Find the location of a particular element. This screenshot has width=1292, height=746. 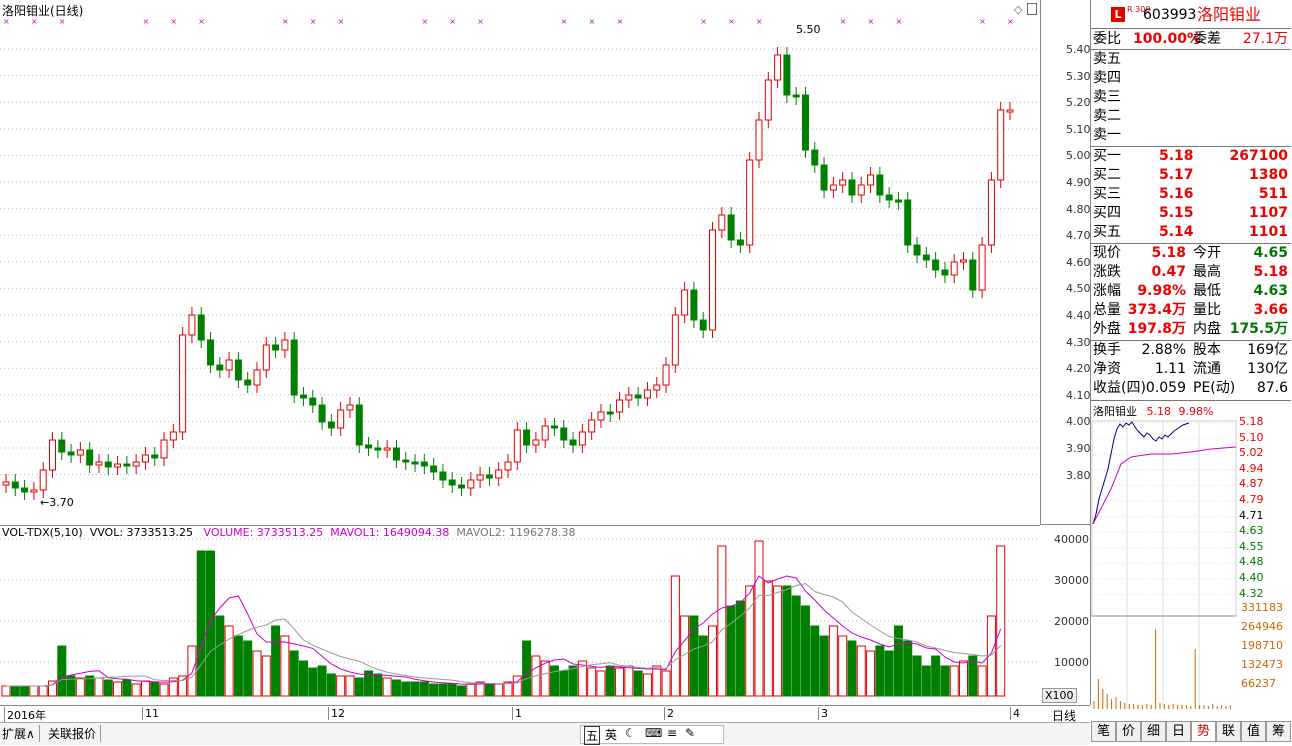

tab-1: 价 is located at coordinates (1128, 731).